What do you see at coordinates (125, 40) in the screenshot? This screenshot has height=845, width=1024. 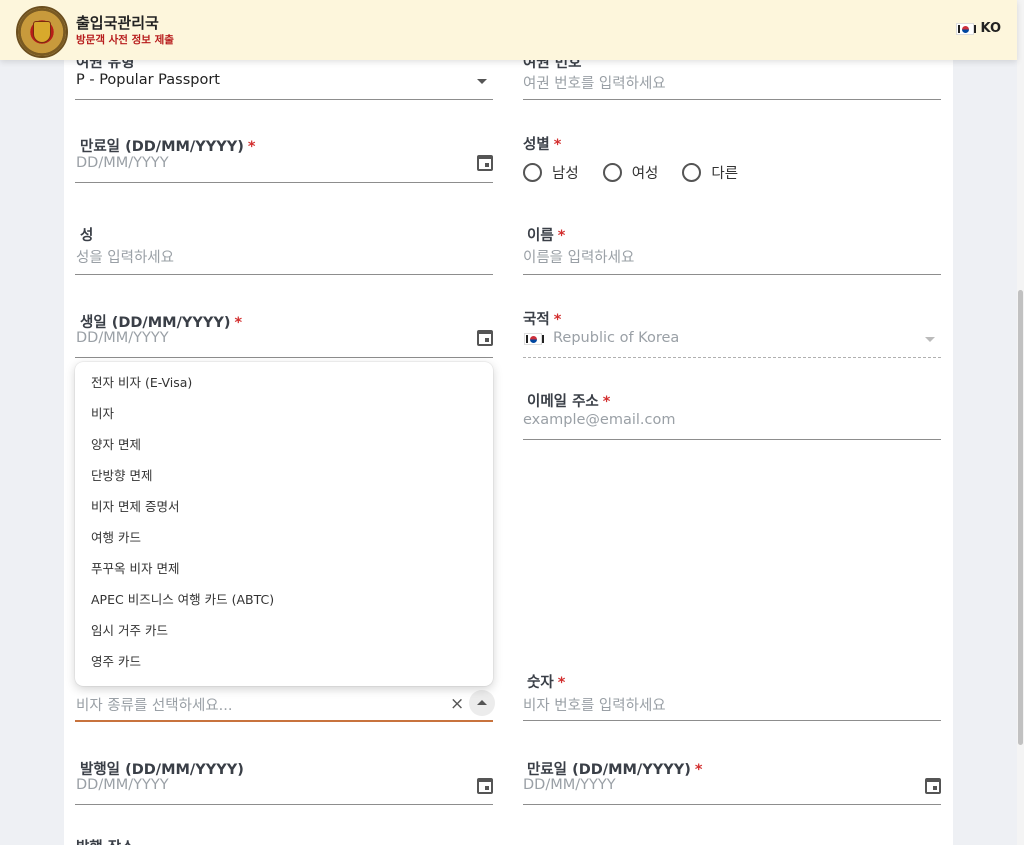 I see `brand-subtitle: 방문객 사전 정보 제출` at bounding box center [125, 40].